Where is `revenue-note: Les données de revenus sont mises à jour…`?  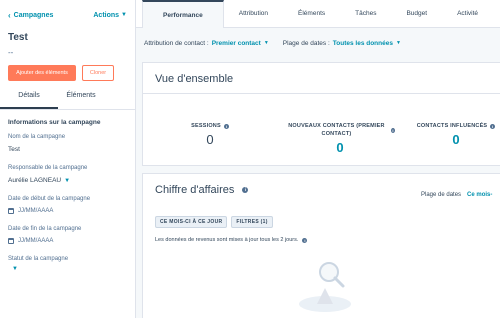
revenue-note: Les données de revenus sont mises à jour… is located at coordinates (231, 240).